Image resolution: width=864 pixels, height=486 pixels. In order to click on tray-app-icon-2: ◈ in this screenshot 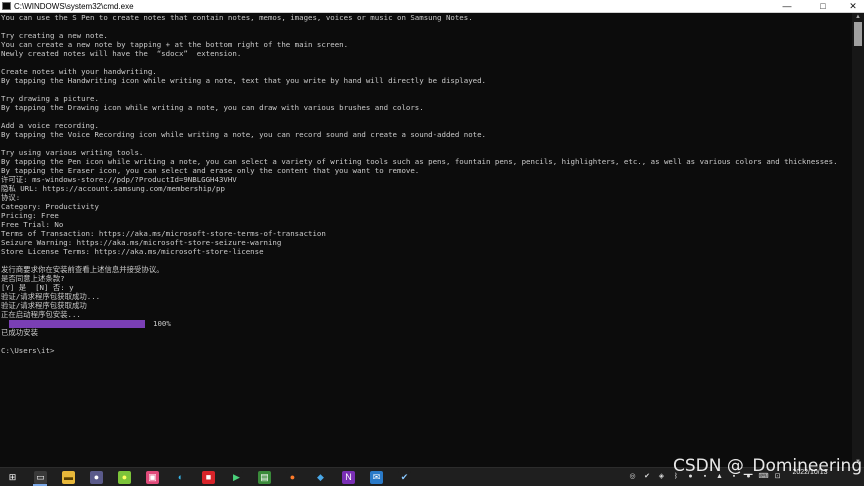, I will do `click(661, 476)`.